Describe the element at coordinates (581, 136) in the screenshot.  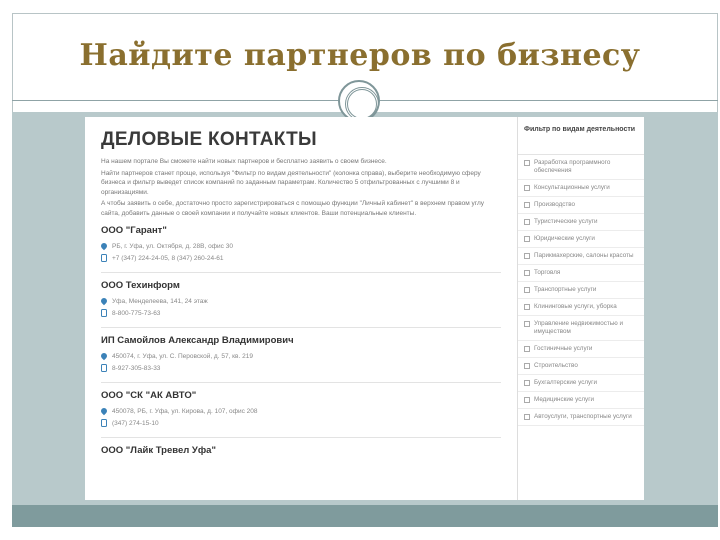
I see `filter-title: Фильтр по видам деятельности` at that location.